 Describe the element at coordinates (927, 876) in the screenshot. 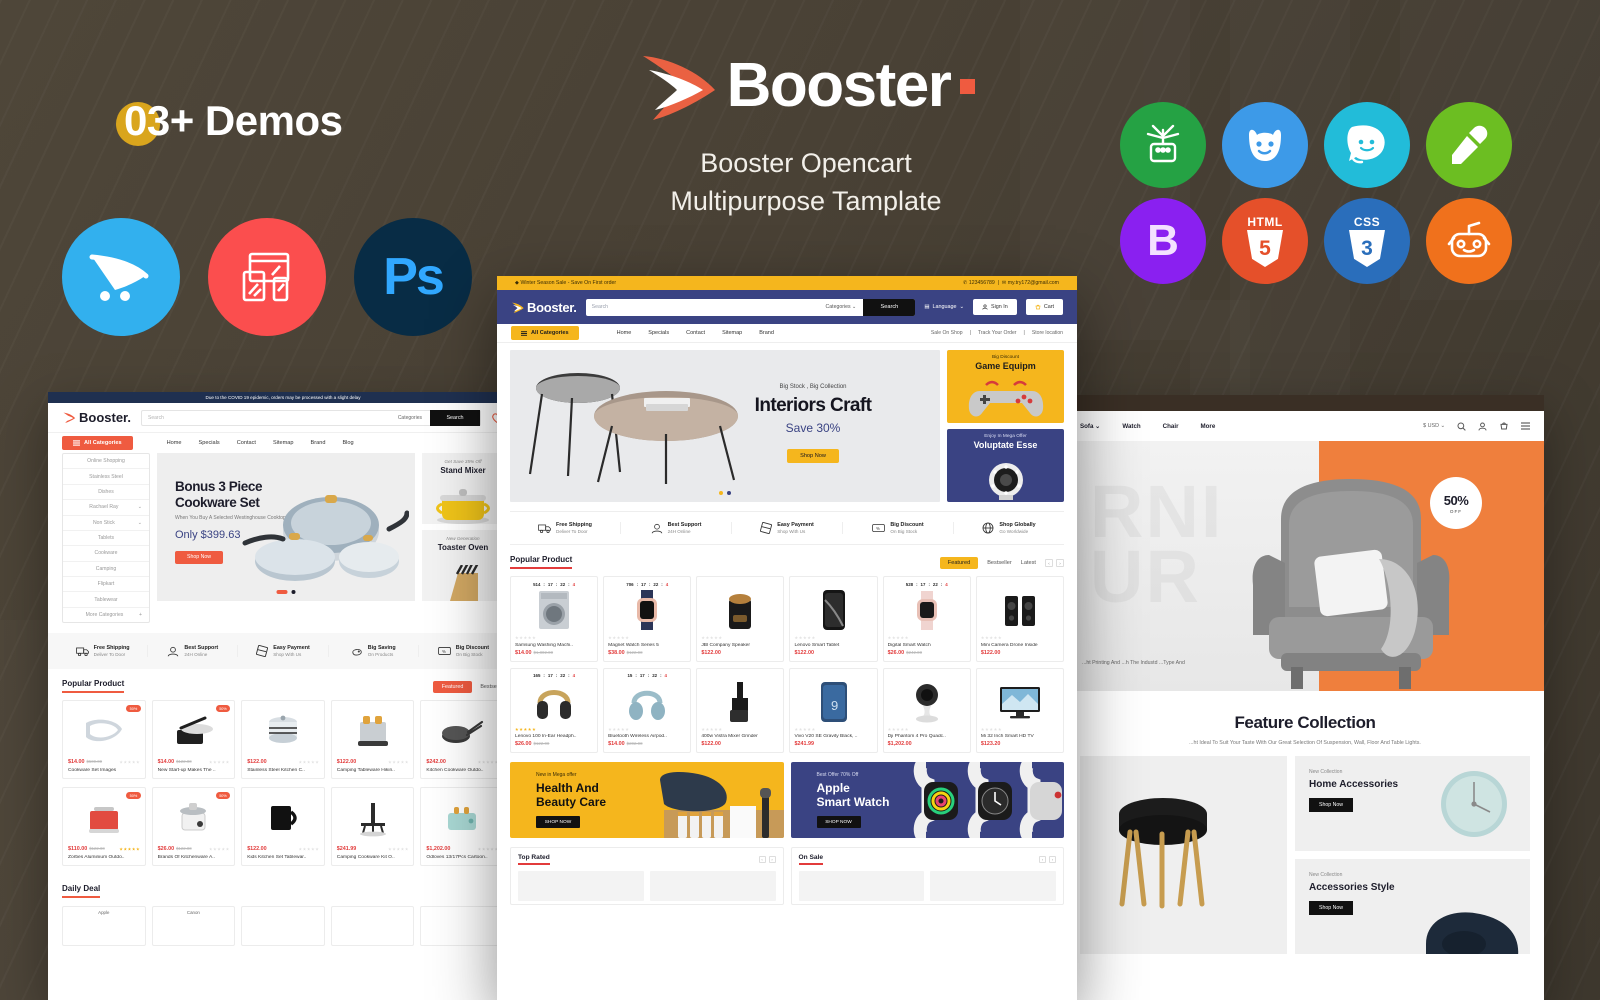

I see `on-sale-section: On Sale ‹ ›` at that location.